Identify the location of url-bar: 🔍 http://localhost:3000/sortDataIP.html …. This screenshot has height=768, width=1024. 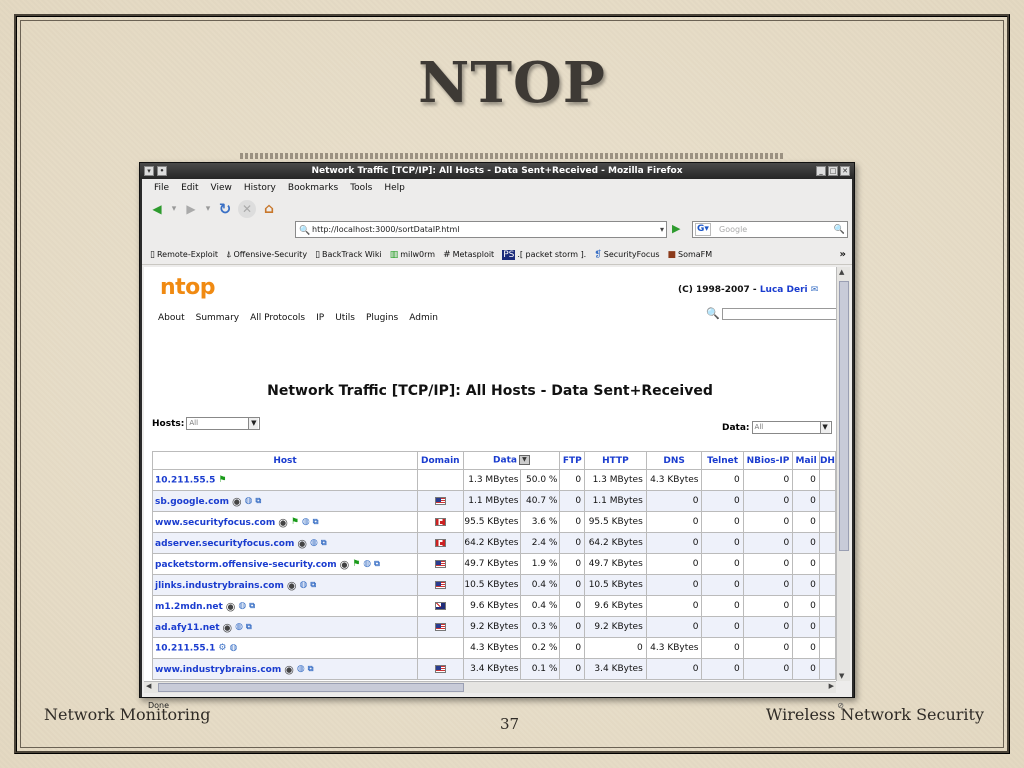
(481, 229).